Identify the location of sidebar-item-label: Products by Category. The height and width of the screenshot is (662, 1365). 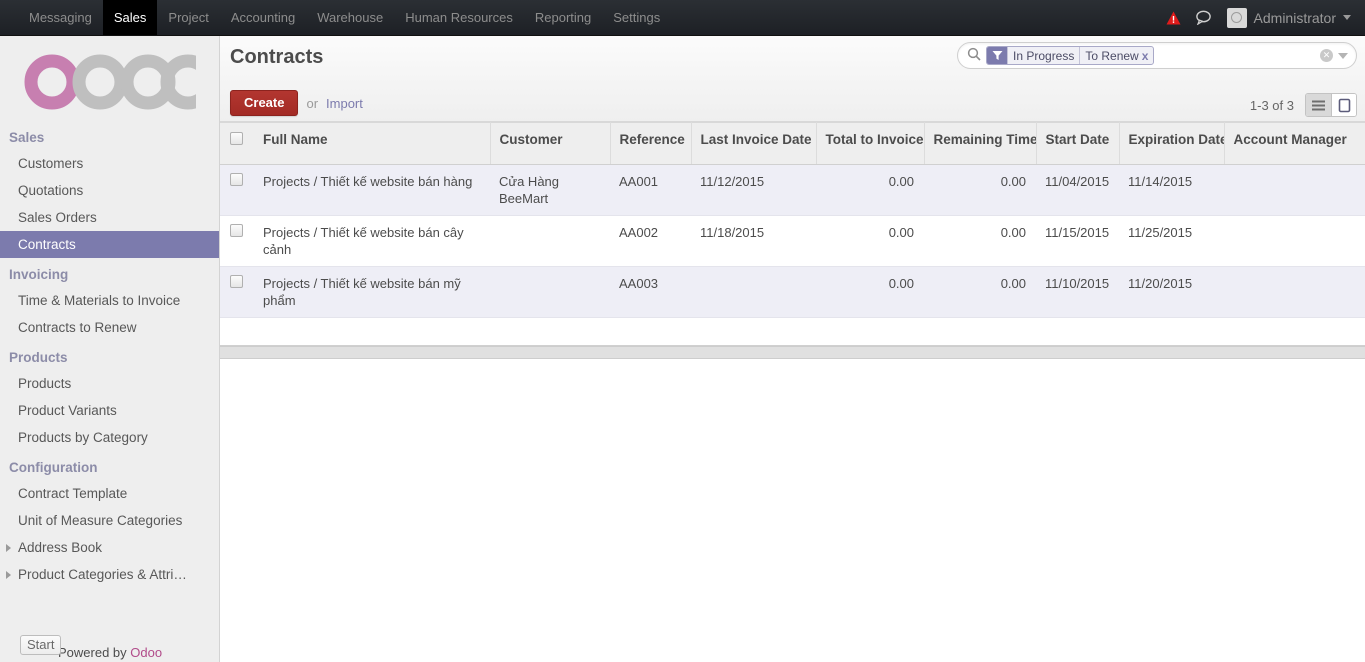
(83, 437).